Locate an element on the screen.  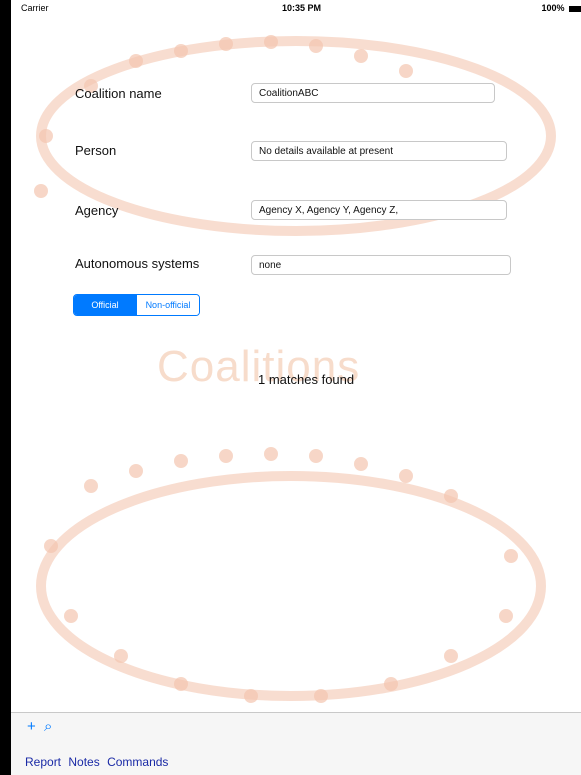
plus-icon: + is located at coordinates (31, 726).